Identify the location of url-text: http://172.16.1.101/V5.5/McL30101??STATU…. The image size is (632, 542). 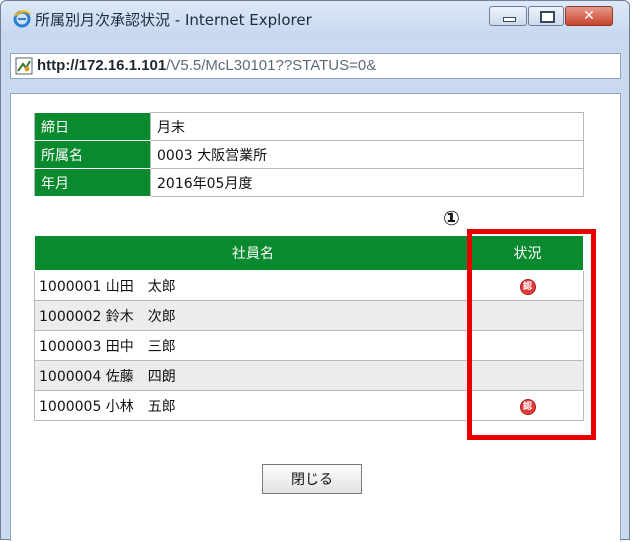
(206, 65).